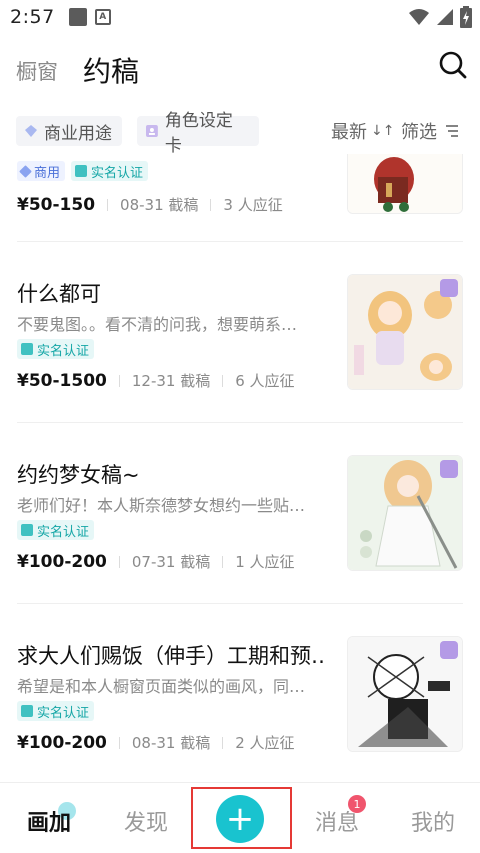 The width and height of the screenshot is (480, 853). What do you see at coordinates (452, 131) in the screenshot?
I see `filter-lines-icon` at bounding box center [452, 131].